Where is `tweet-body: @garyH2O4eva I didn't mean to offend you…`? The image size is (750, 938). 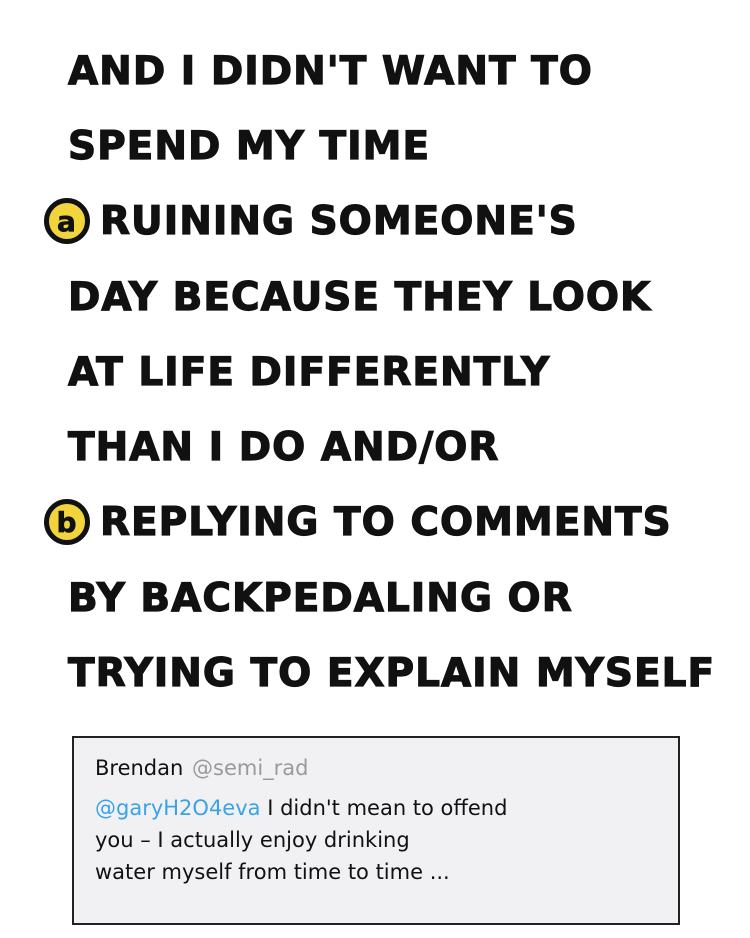
tweet-body: @garyH2O4eva I didn't mean to offend you… is located at coordinates (385, 840).